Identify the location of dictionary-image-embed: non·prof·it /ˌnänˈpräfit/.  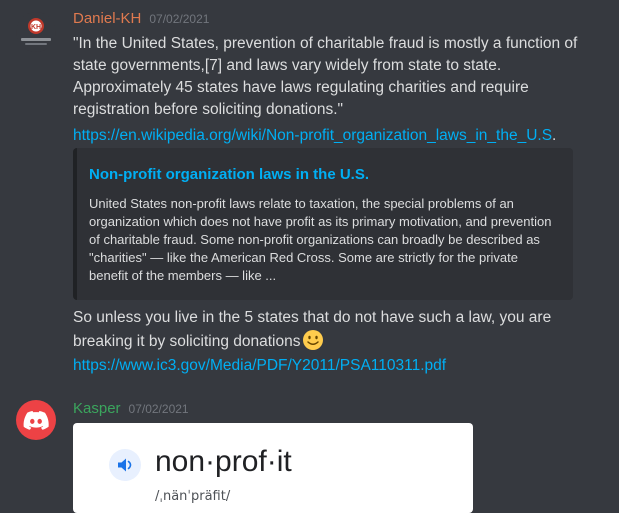
(273, 468).